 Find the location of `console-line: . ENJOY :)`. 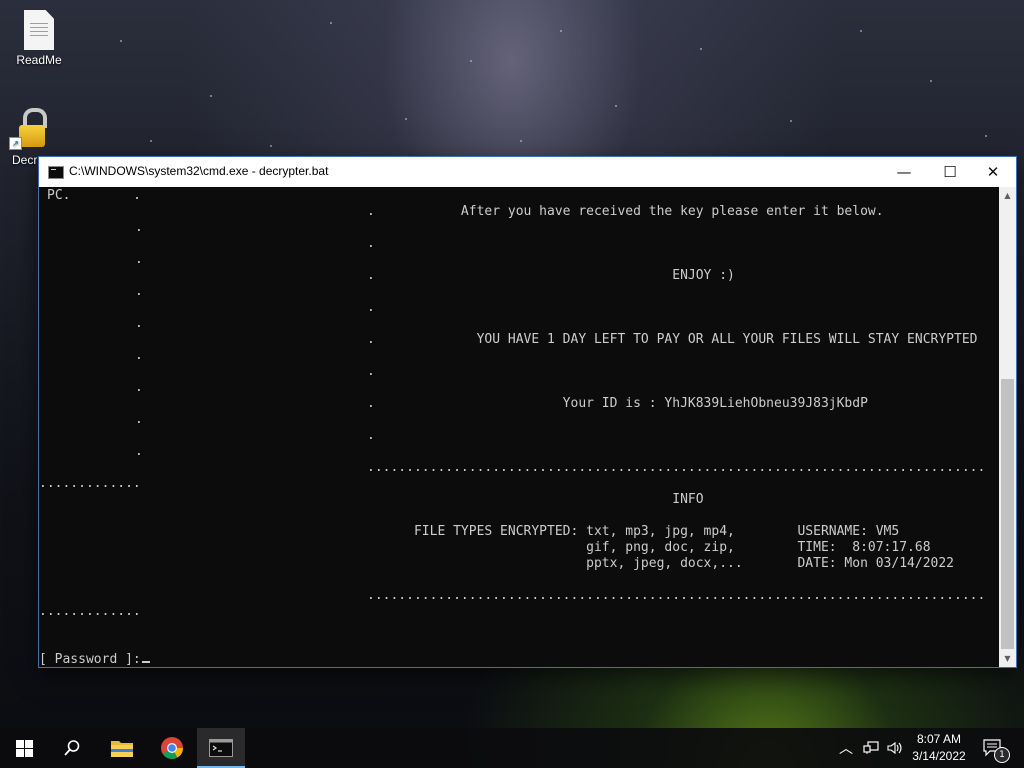

console-line: . ENJOY :) is located at coordinates (551, 275).